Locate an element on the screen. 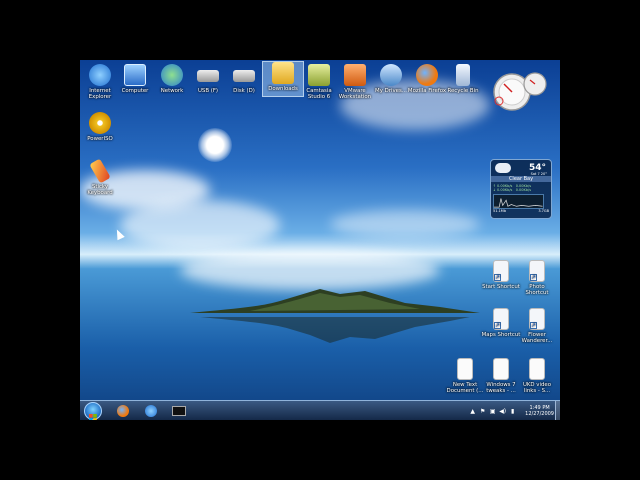 This screenshot has height=480, width=640. download-rate-2: 0.00Kb/s is located at coordinates (523, 190).